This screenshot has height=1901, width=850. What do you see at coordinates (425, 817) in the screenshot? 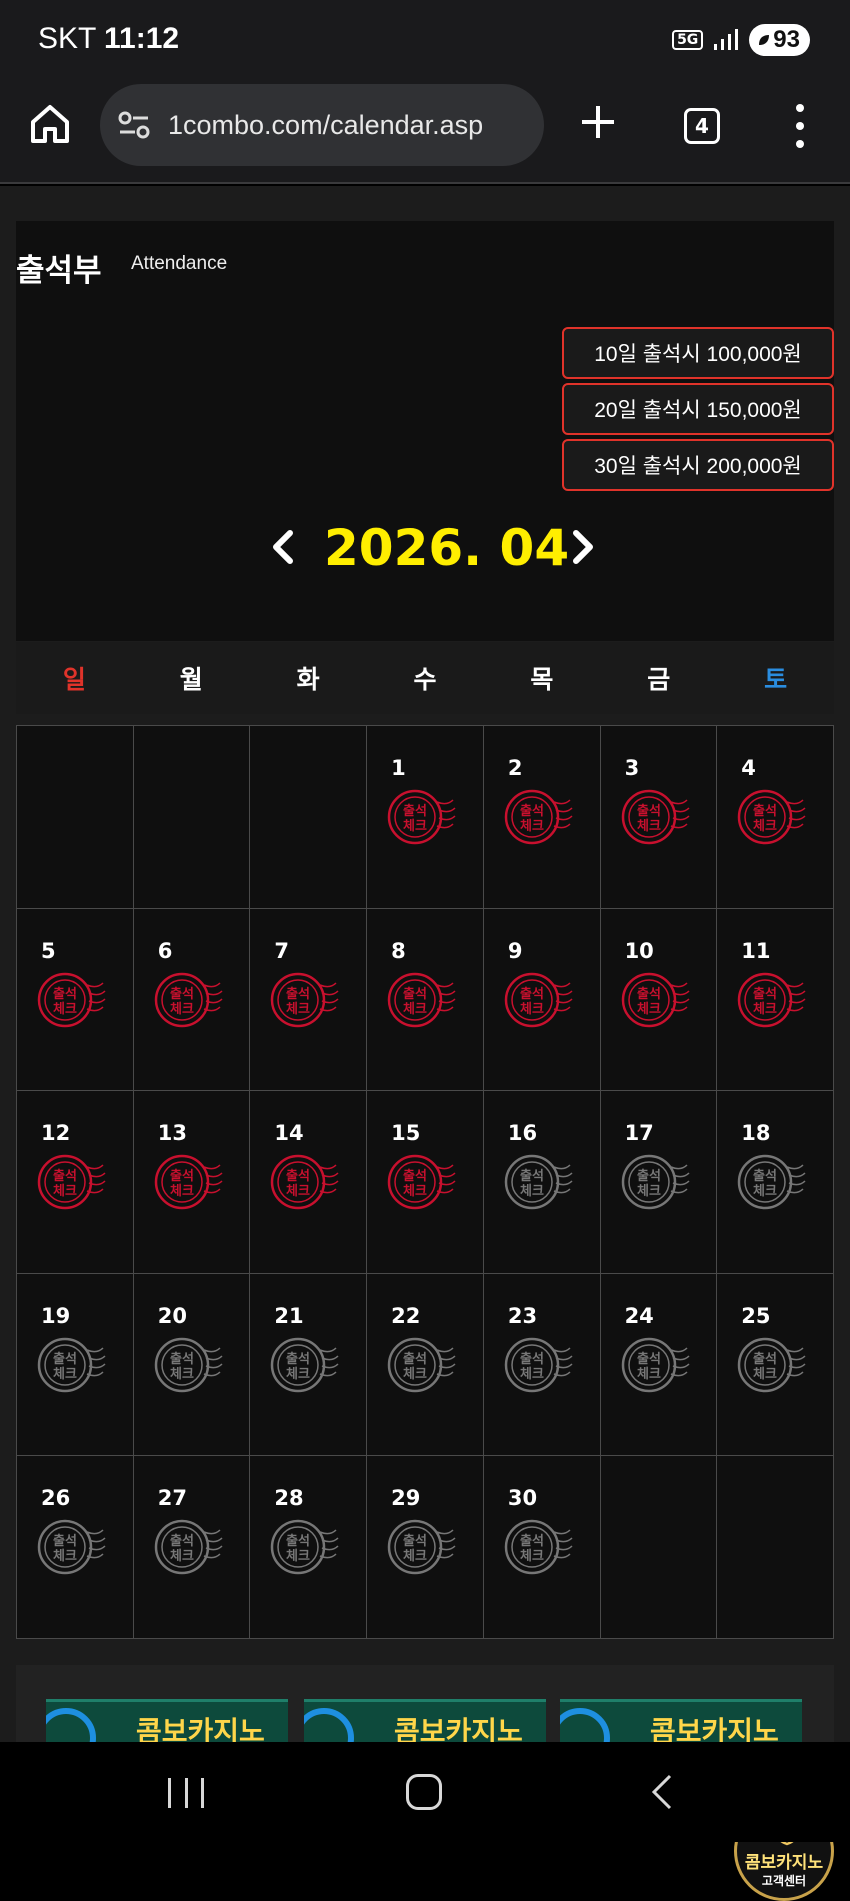
I see `calendar-day: 1 출석 체크` at bounding box center [425, 817].